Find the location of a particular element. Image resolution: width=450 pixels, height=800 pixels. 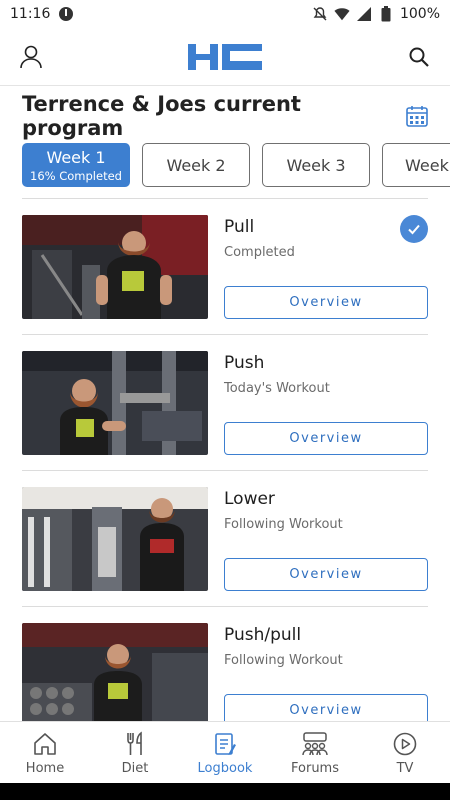

fork-knife-icon is located at coordinates (135, 744).